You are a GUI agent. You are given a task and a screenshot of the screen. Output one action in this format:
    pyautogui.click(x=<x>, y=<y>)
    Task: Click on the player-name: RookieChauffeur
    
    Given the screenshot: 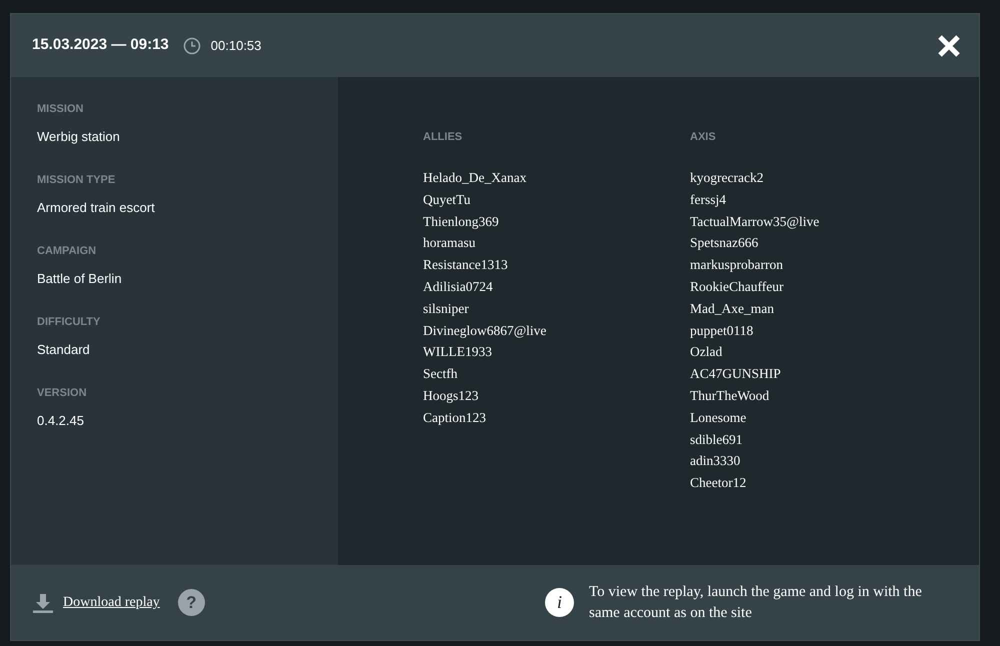 What is the action you would take?
    pyautogui.click(x=737, y=287)
    